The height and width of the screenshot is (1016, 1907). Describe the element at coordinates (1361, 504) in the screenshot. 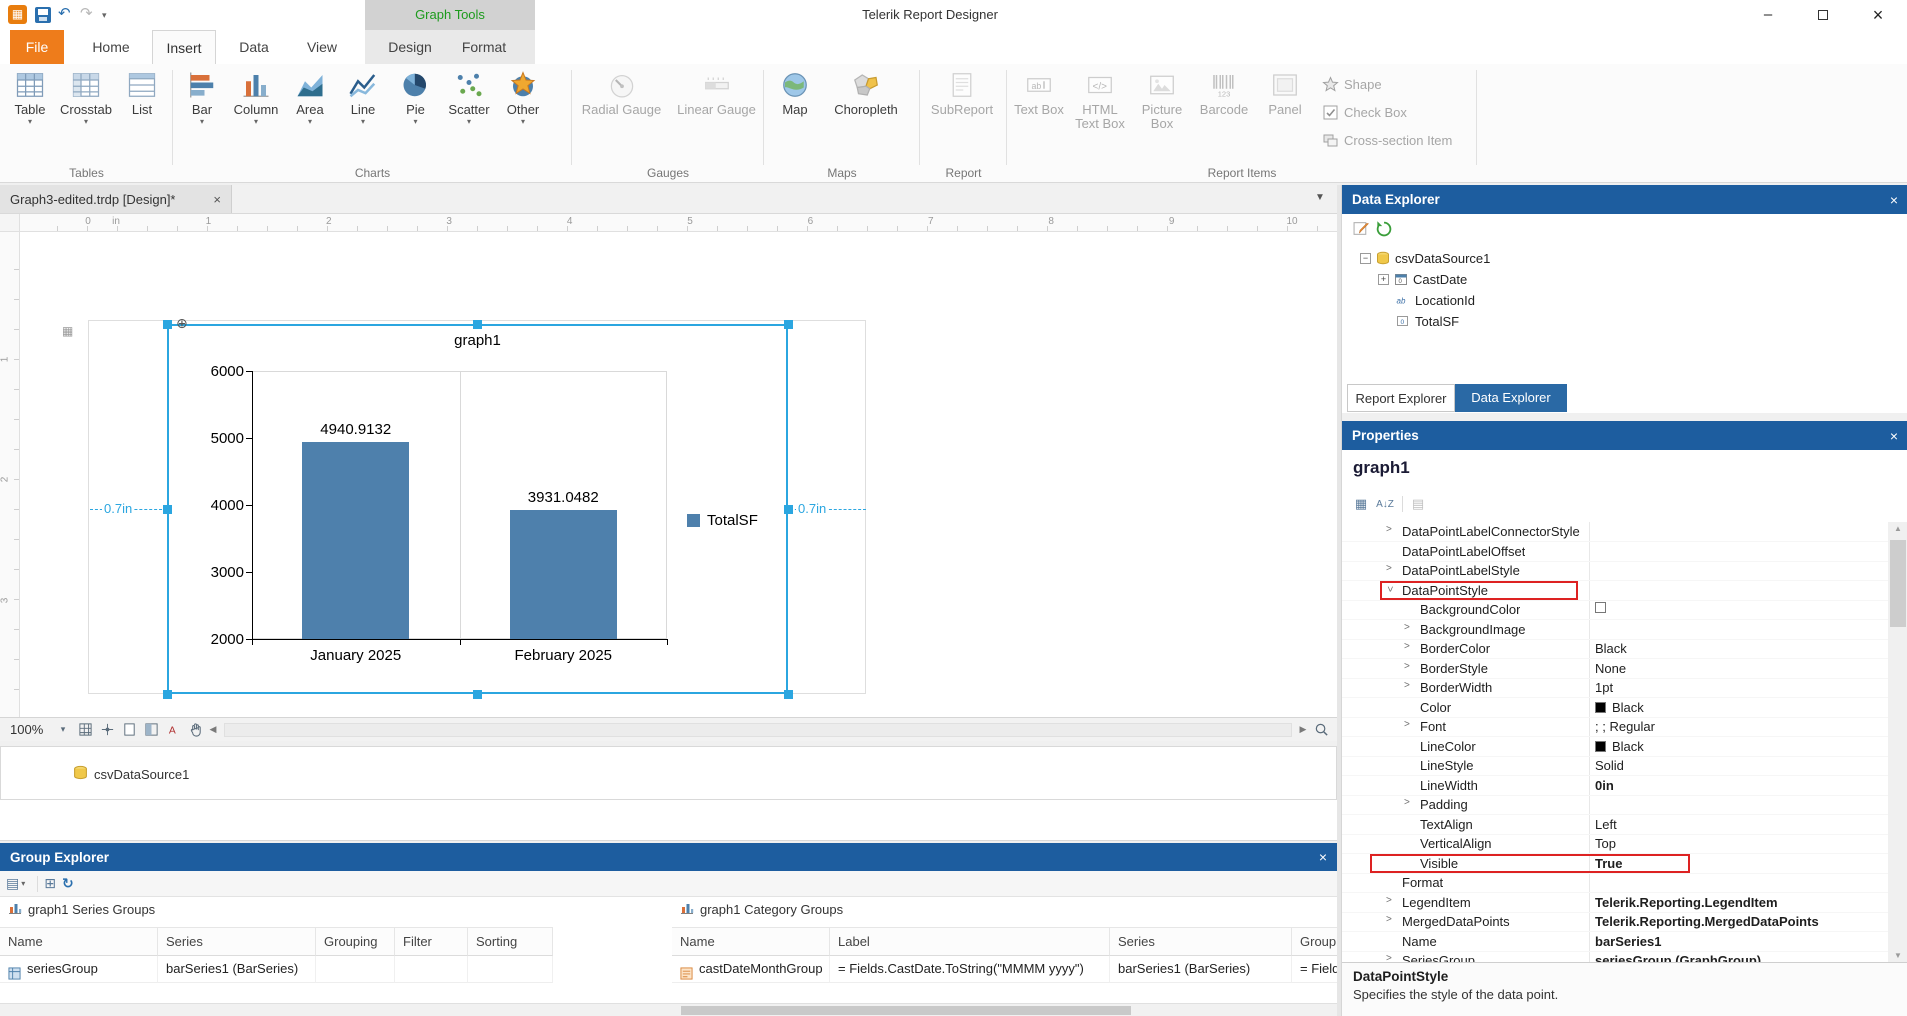

I see `categorized-view-icon: ▦` at that location.